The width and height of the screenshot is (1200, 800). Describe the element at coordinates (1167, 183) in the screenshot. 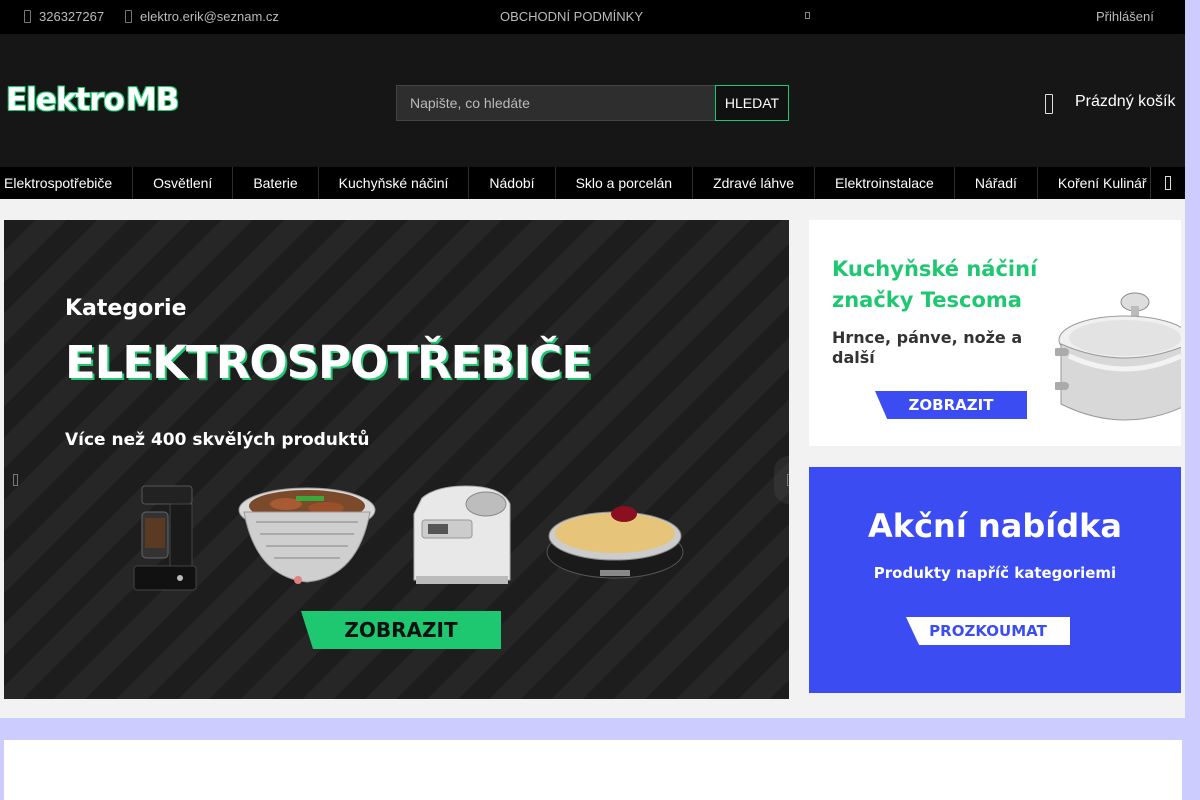

I see `menu-more-icon` at that location.